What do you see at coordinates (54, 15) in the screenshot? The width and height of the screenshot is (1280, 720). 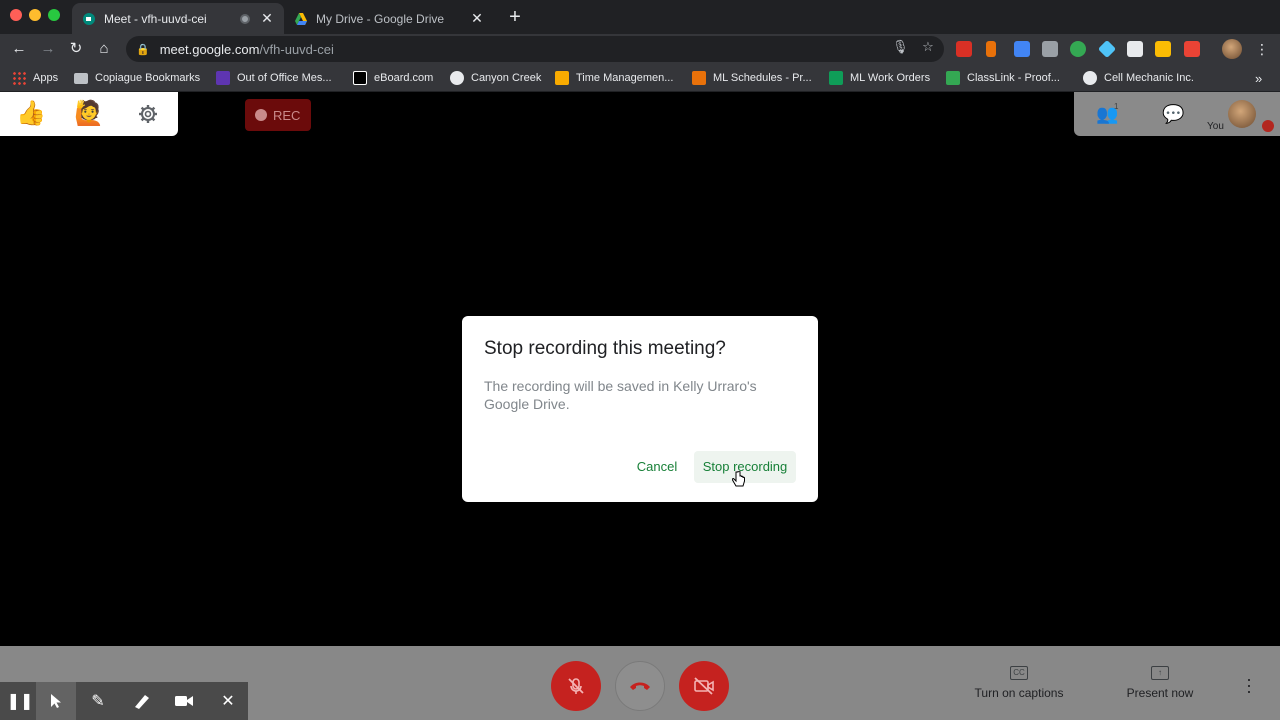 I see `window-zoom-button` at bounding box center [54, 15].